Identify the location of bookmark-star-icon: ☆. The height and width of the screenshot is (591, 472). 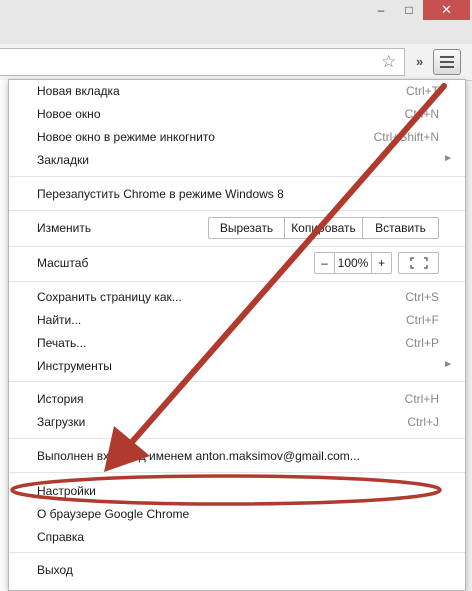
(388, 62).